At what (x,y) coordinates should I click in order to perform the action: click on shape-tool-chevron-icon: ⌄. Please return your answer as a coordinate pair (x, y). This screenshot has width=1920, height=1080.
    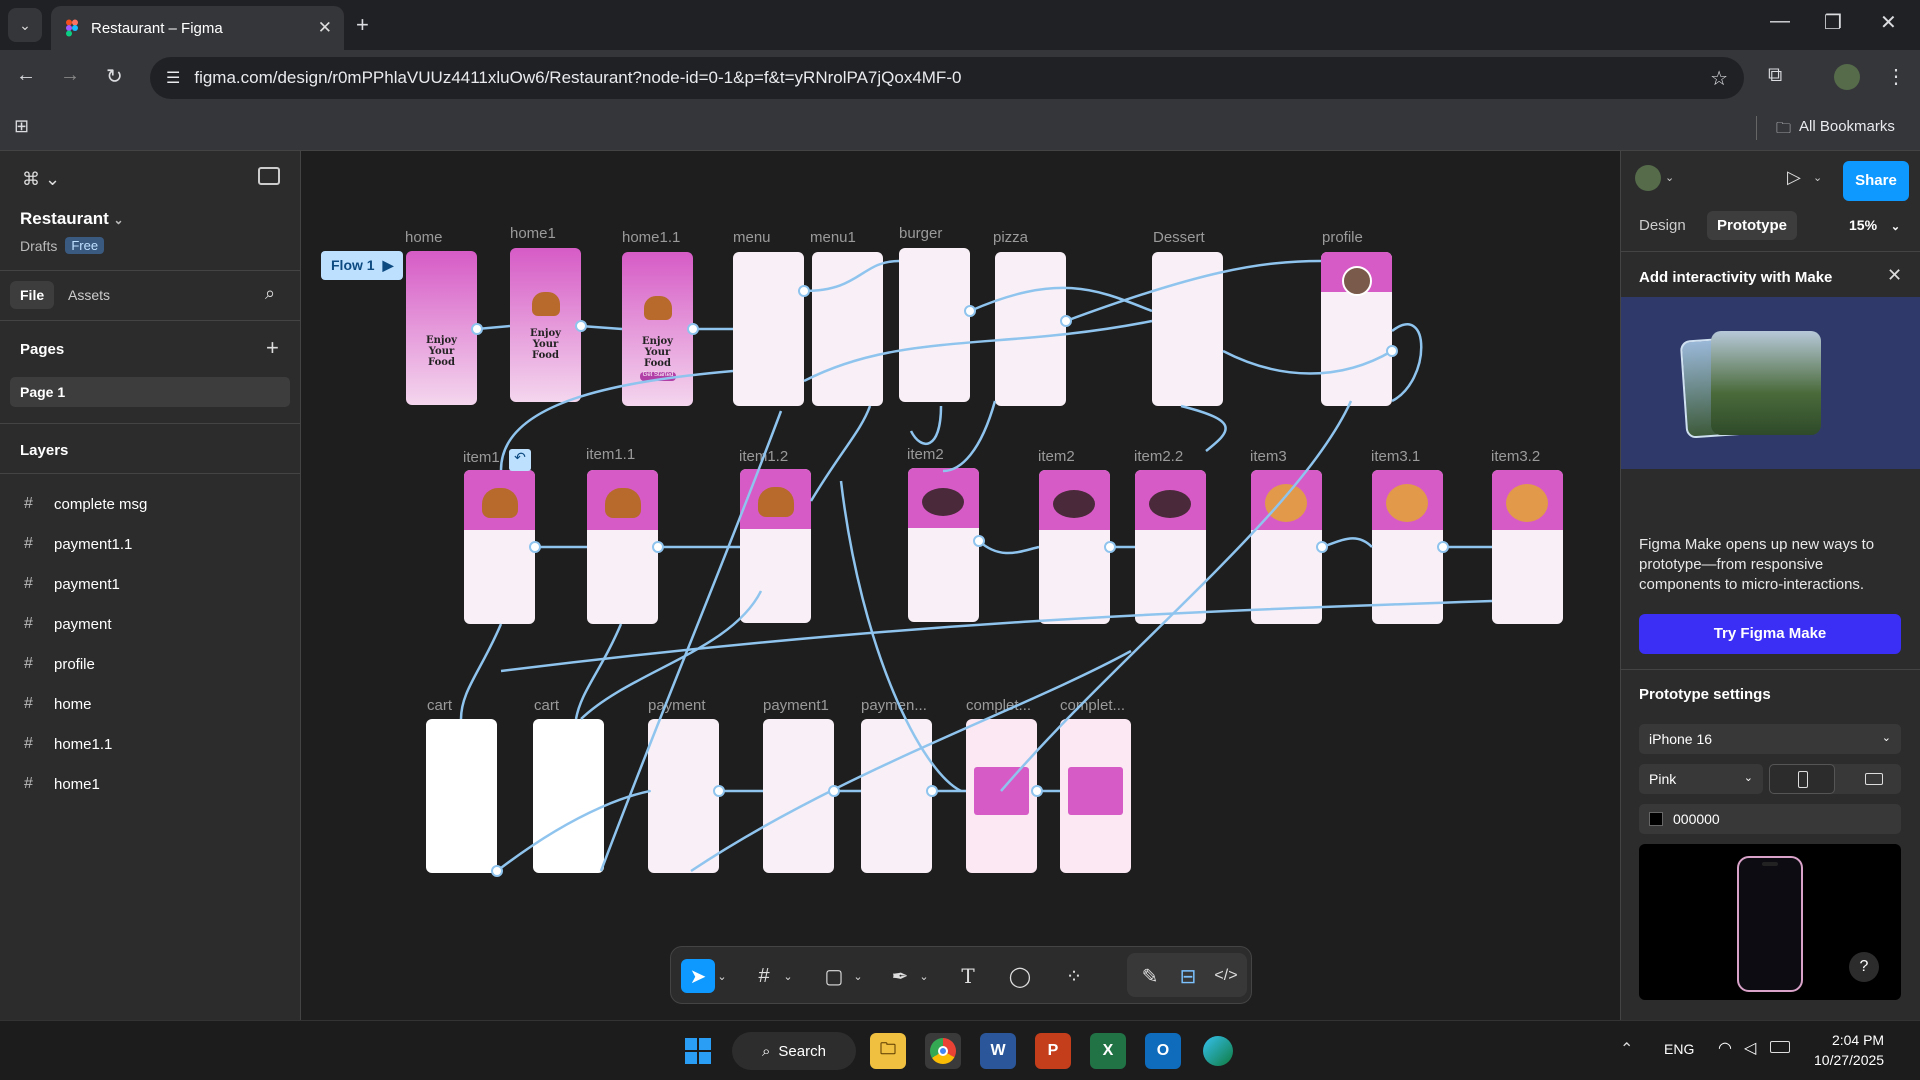
    Looking at the image, I should click on (858, 976).